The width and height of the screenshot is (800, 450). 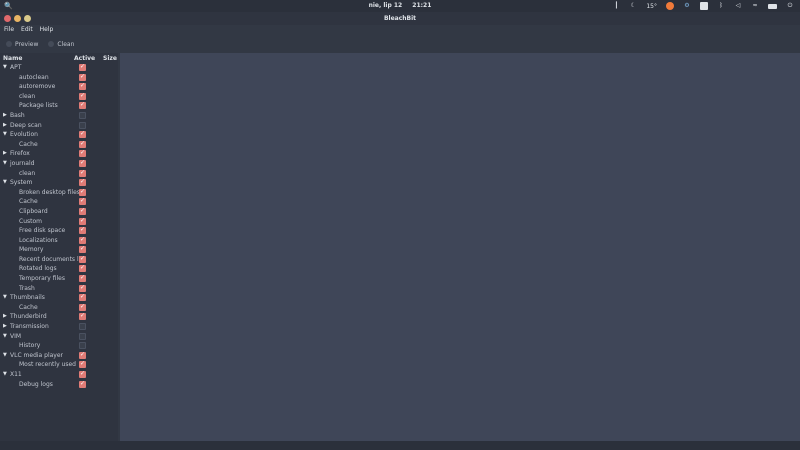 I want to click on tree-row: ▶ Bash, so click(x=59, y=116).